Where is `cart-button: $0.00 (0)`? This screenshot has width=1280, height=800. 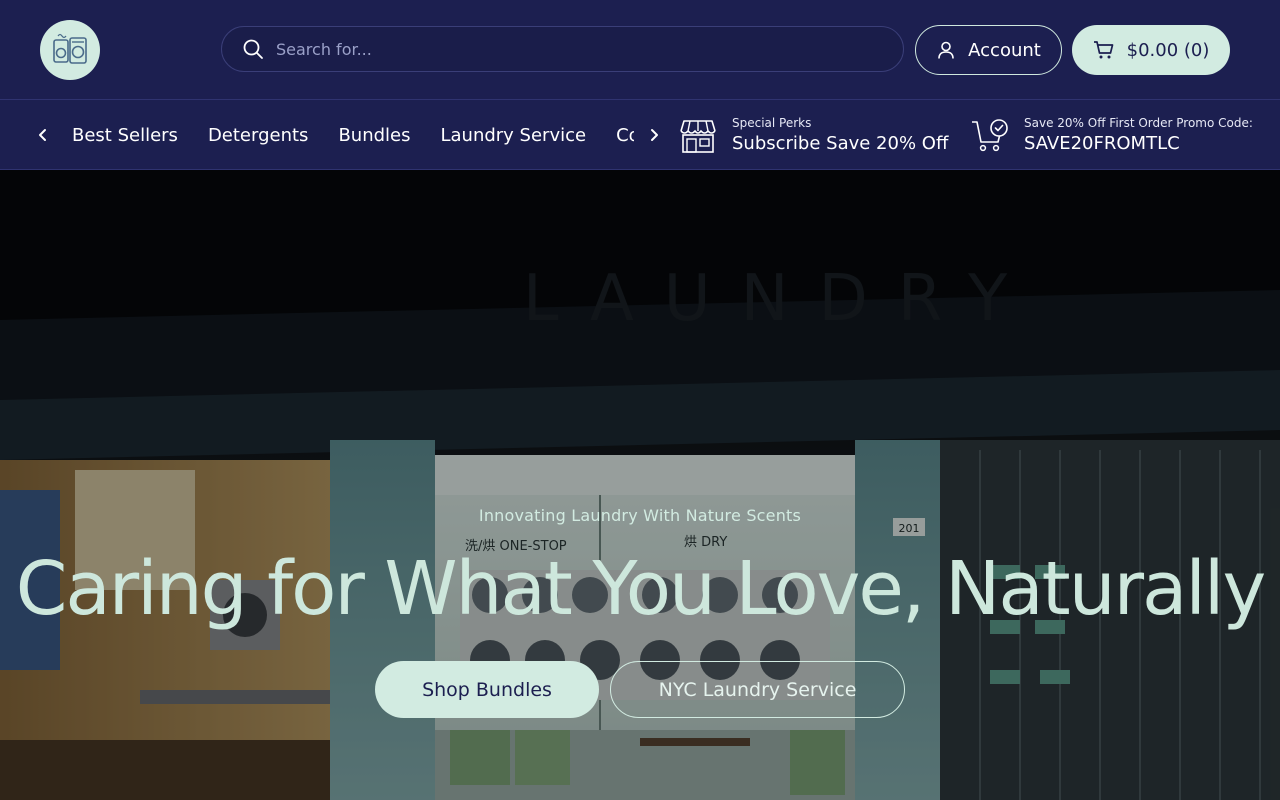
cart-button: $0.00 (0) is located at coordinates (1151, 50).